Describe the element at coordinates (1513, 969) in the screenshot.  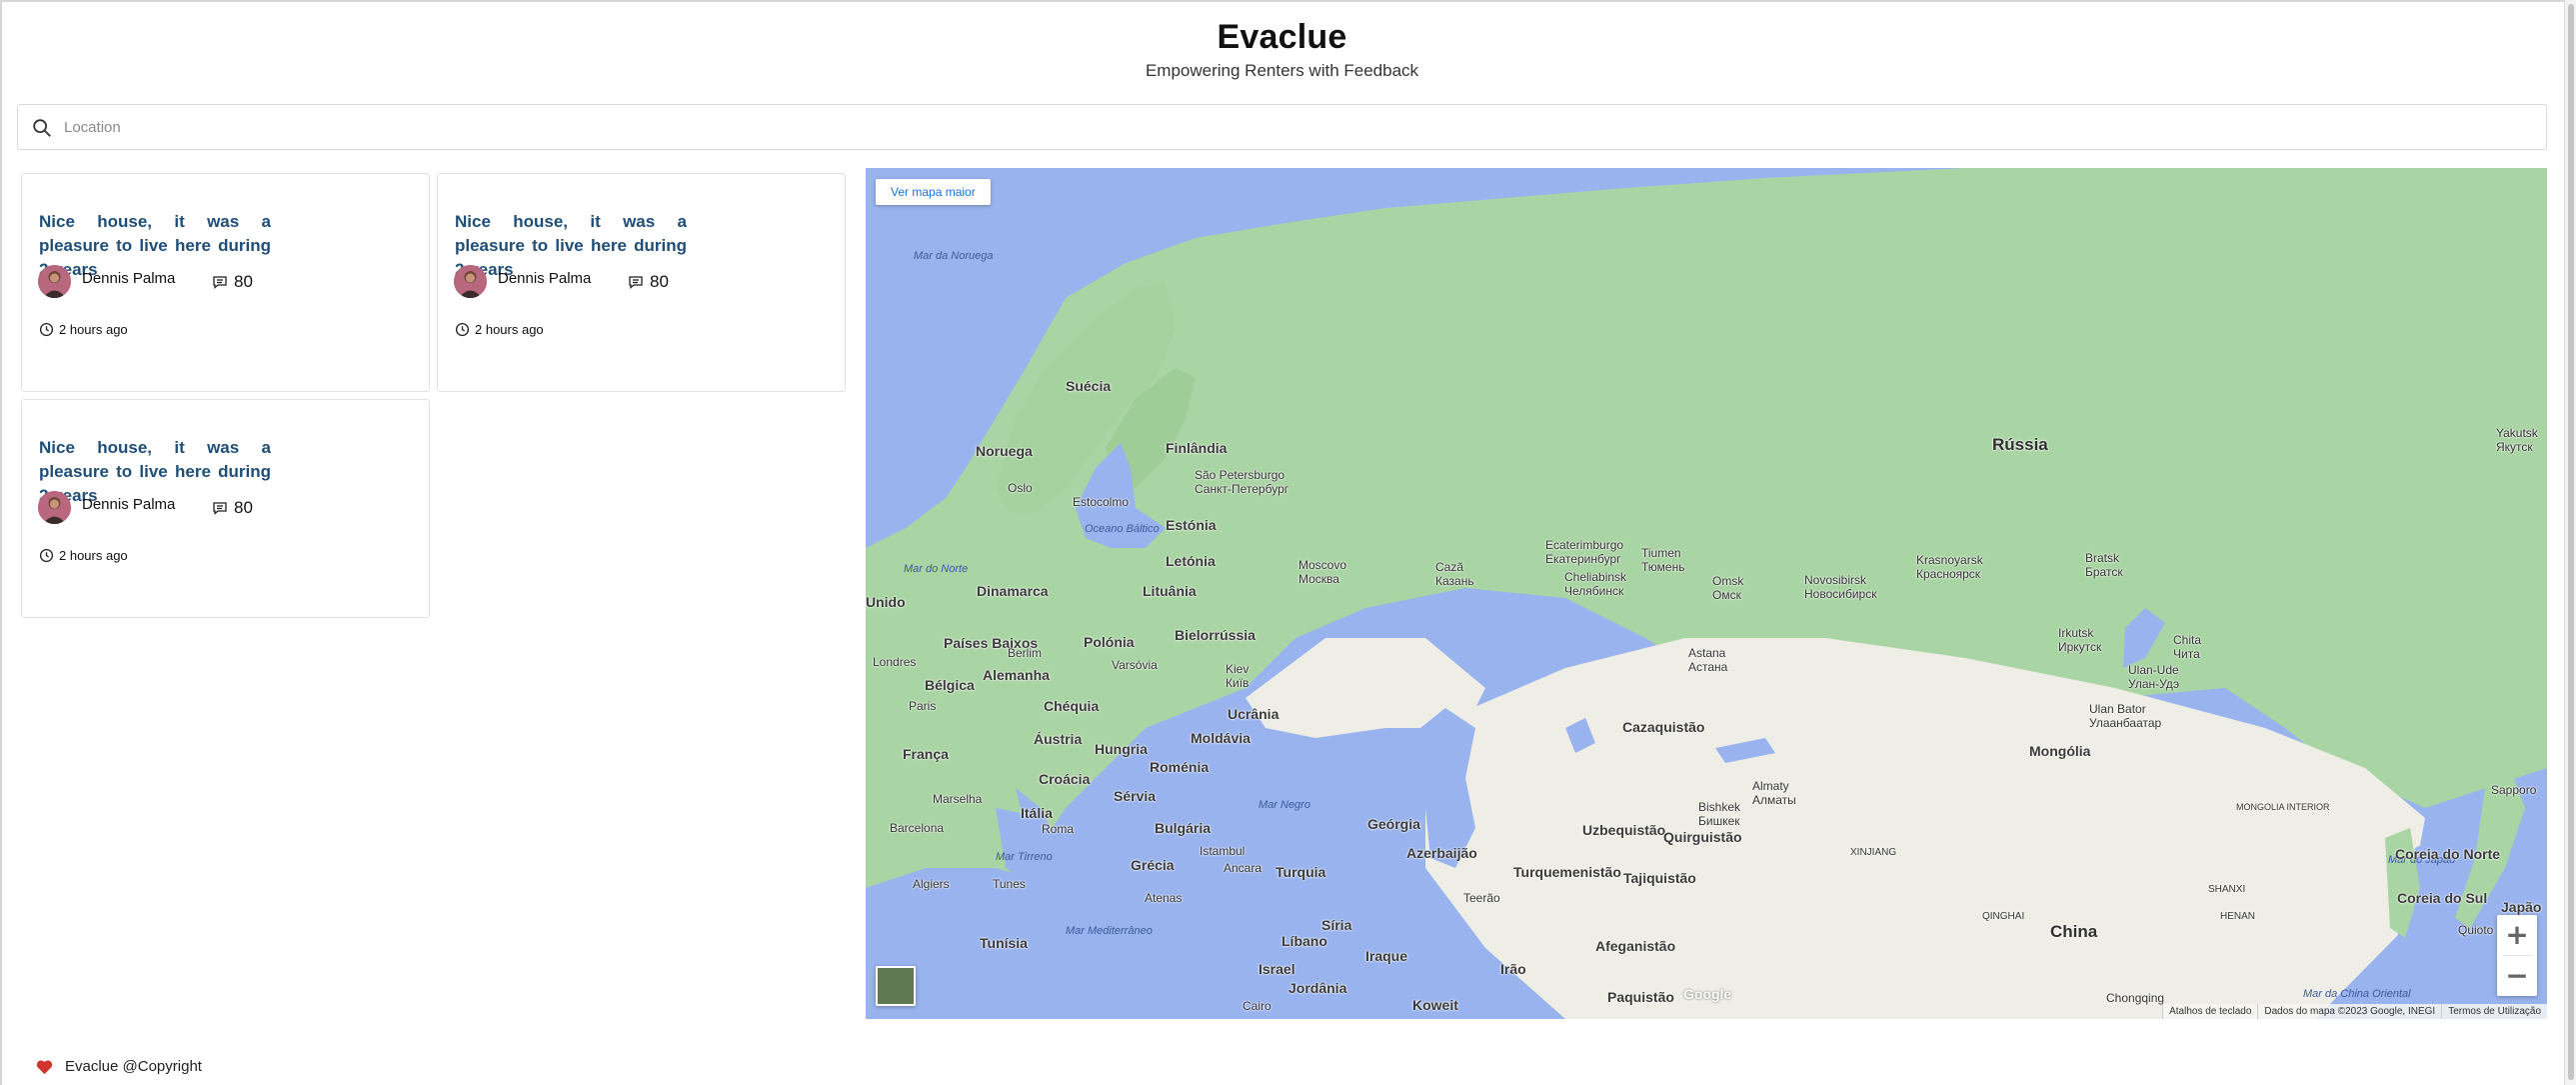
I see `map-label: Irão` at that location.